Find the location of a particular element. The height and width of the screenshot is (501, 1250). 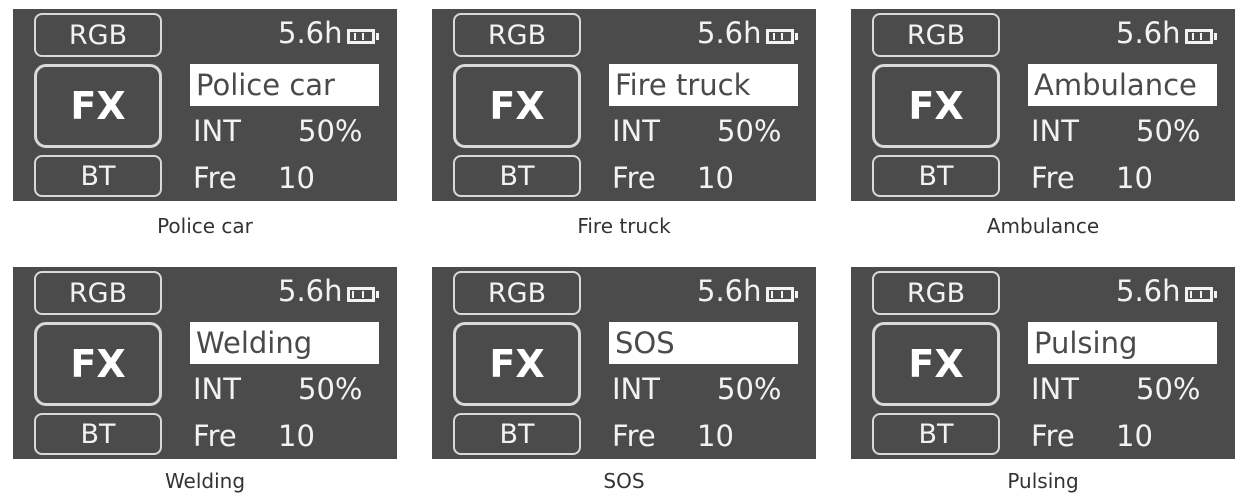

mode-name: Ambulance is located at coordinates (1122, 85).